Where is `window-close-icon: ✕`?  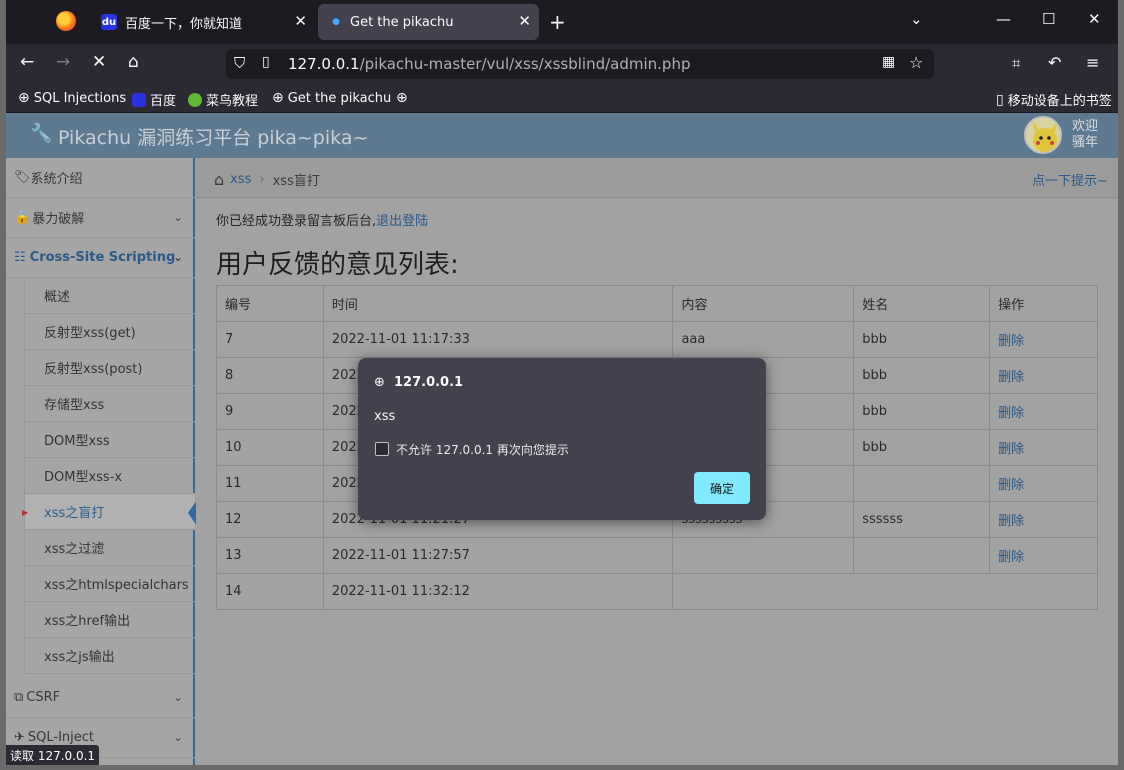
window-close-icon: ✕ is located at coordinates (1094, 19).